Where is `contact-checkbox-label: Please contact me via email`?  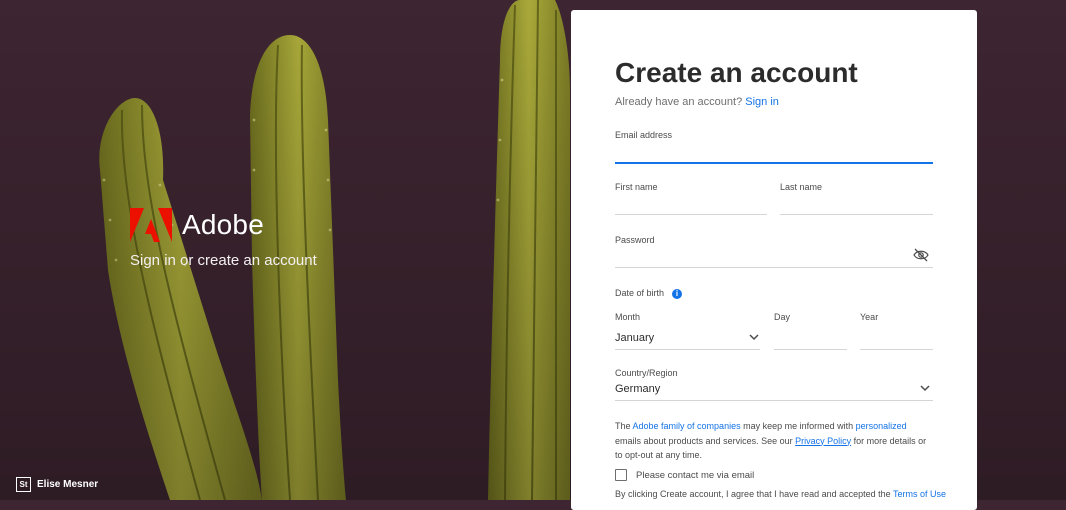 contact-checkbox-label: Please contact me via email is located at coordinates (695, 475).